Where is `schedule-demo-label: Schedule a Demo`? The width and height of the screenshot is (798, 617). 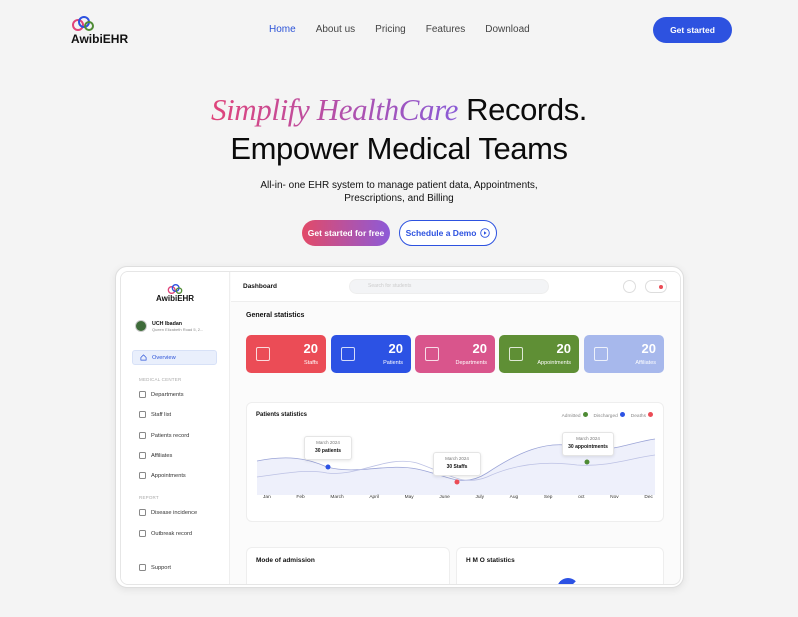 schedule-demo-label: Schedule a Demo is located at coordinates (441, 233).